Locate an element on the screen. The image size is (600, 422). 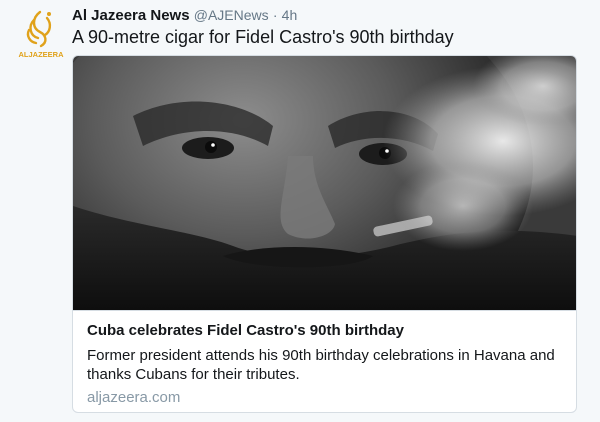
al-jazeera-logo-icon: ALJAZEERA is located at coordinates (41, 34).